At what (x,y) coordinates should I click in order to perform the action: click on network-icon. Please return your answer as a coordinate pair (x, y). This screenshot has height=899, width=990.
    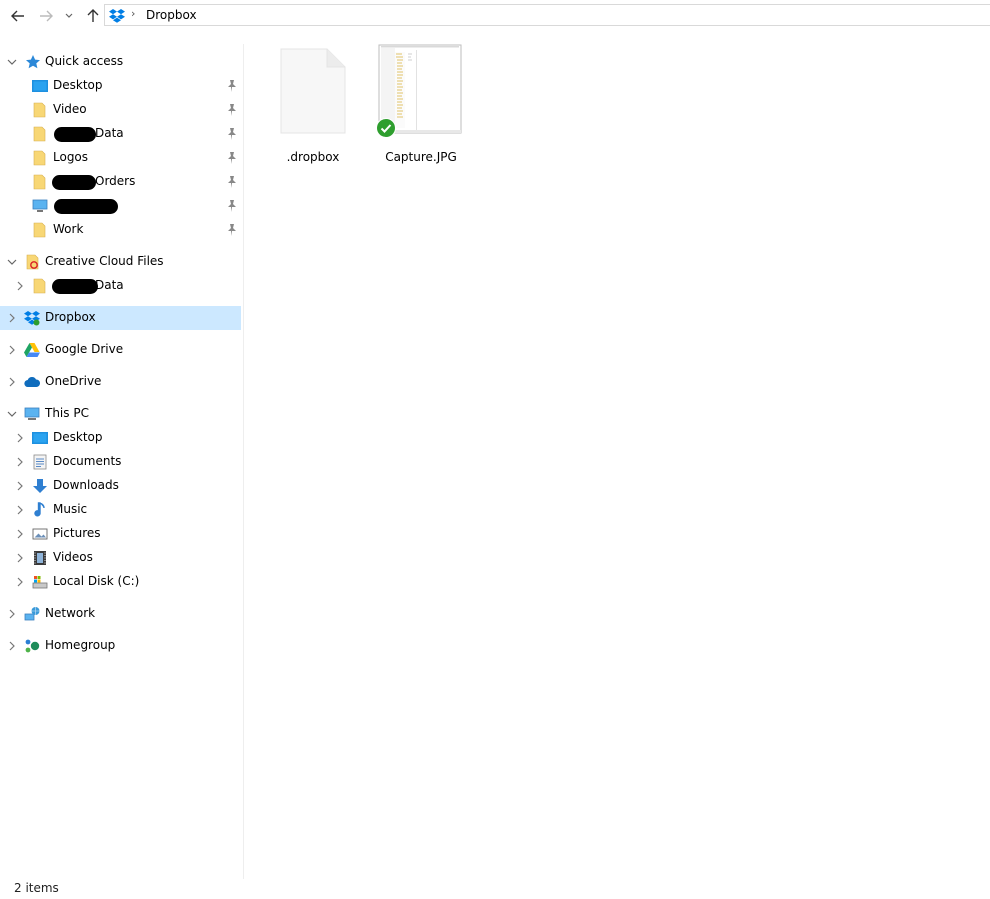
    Looking at the image, I should click on (32, 614).